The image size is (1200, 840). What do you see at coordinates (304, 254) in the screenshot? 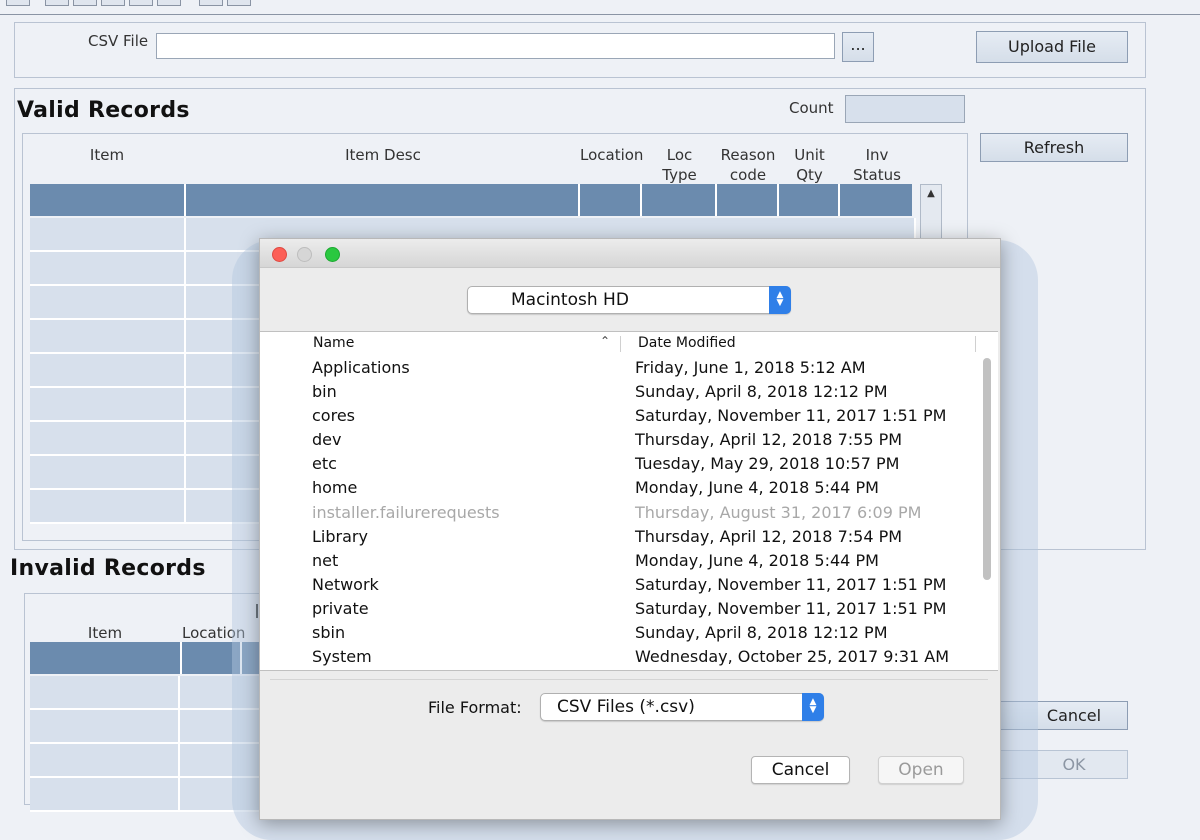
I see `minimize-window-icon` at bounding box center [304, 254].